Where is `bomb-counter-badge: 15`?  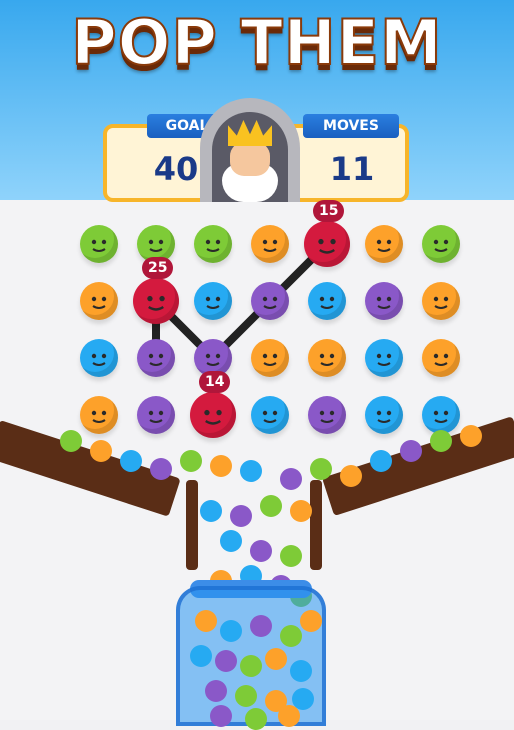
bomb-counter-badge: 15 is located at coordinates (329, 211).